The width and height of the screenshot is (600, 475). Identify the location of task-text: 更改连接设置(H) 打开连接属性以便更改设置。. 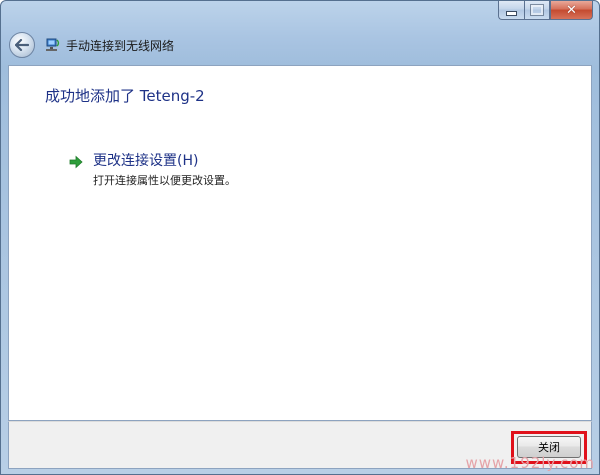
(164, 170).